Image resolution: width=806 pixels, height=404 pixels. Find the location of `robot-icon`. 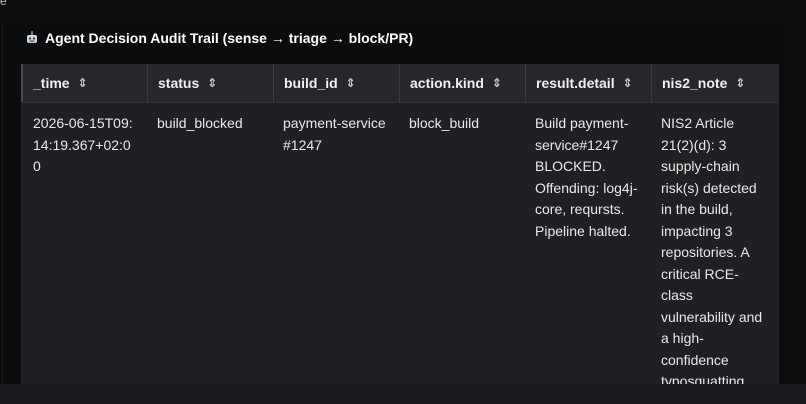

robot-icon is located at coordinates (32, 38).